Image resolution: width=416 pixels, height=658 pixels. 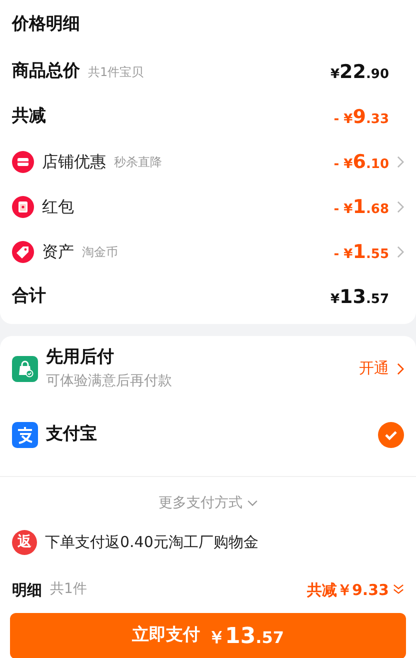 What do you see at coordinates (58, 207) in the screenshot?
I see `row-label: 红包` at bounding box center [58, 207].